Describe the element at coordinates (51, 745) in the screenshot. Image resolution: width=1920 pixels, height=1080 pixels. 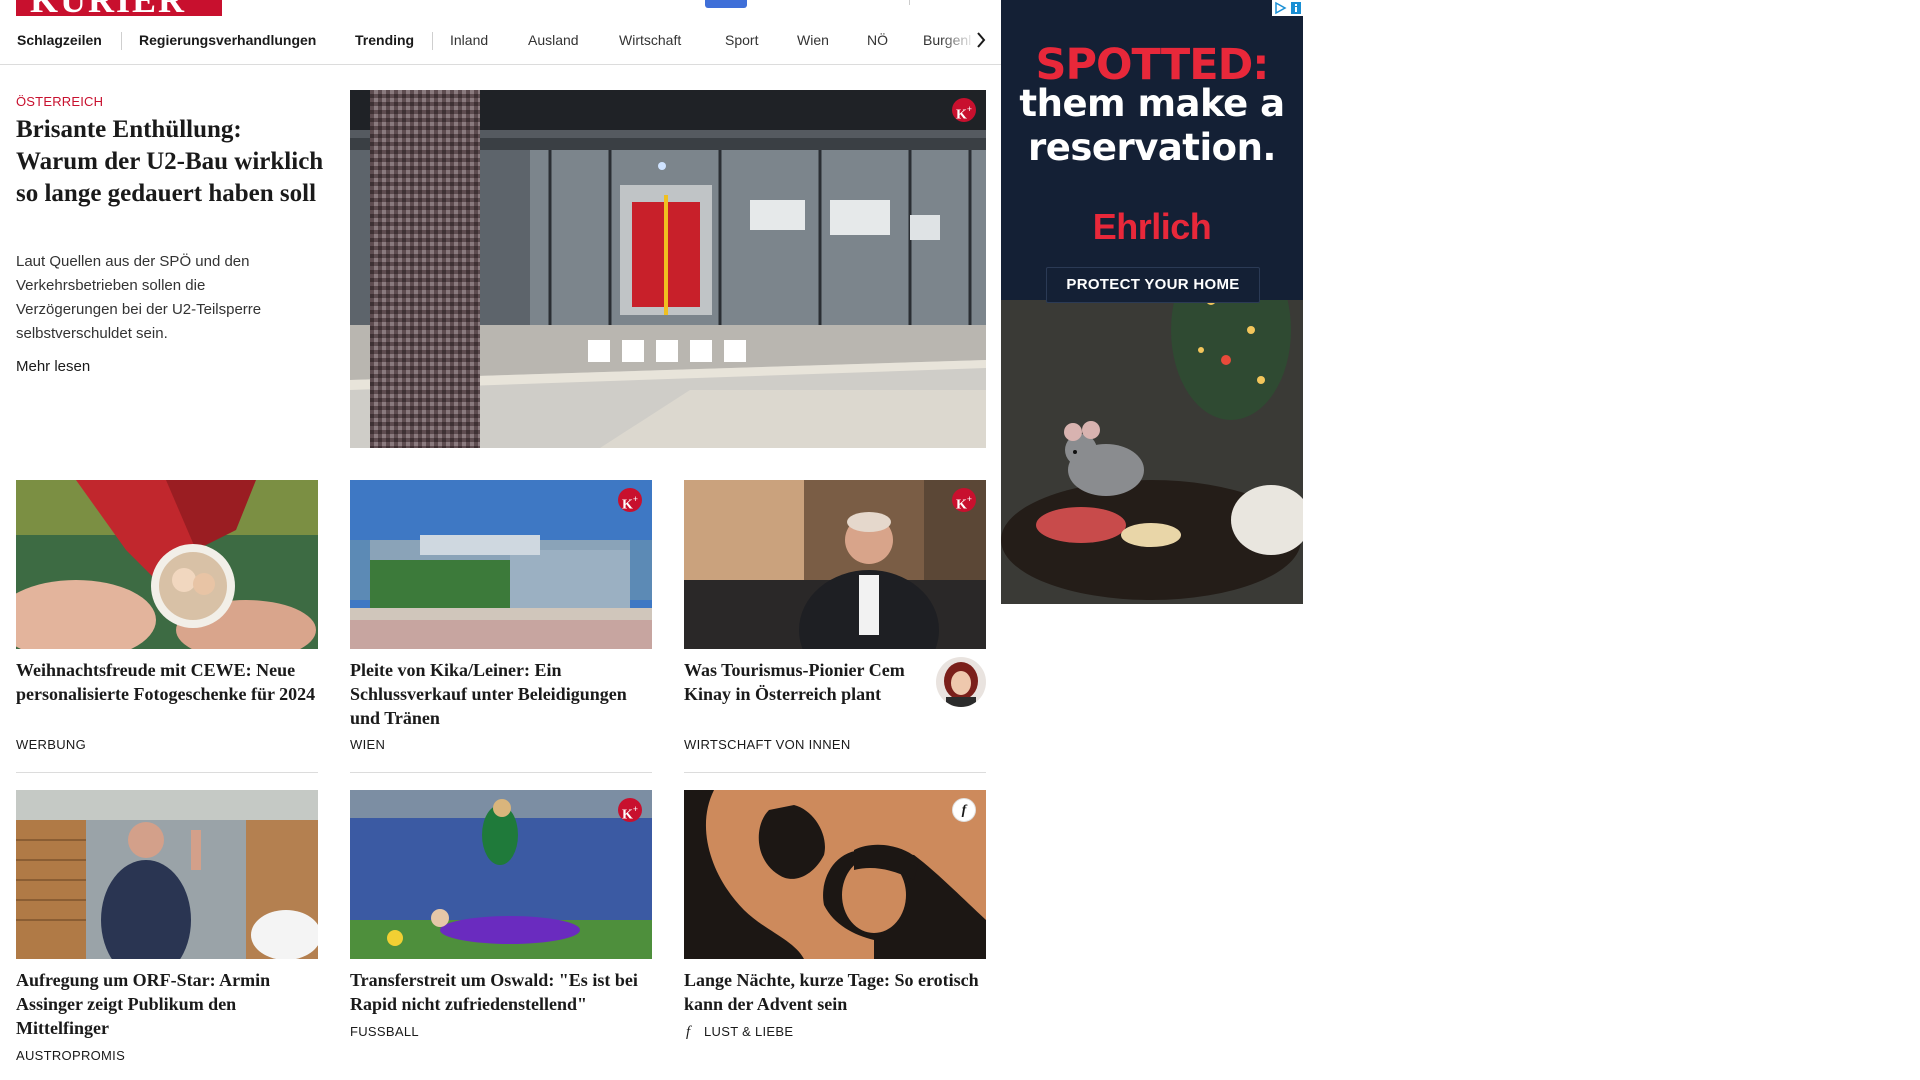
I see `card-category: WERBUNG` at that location.